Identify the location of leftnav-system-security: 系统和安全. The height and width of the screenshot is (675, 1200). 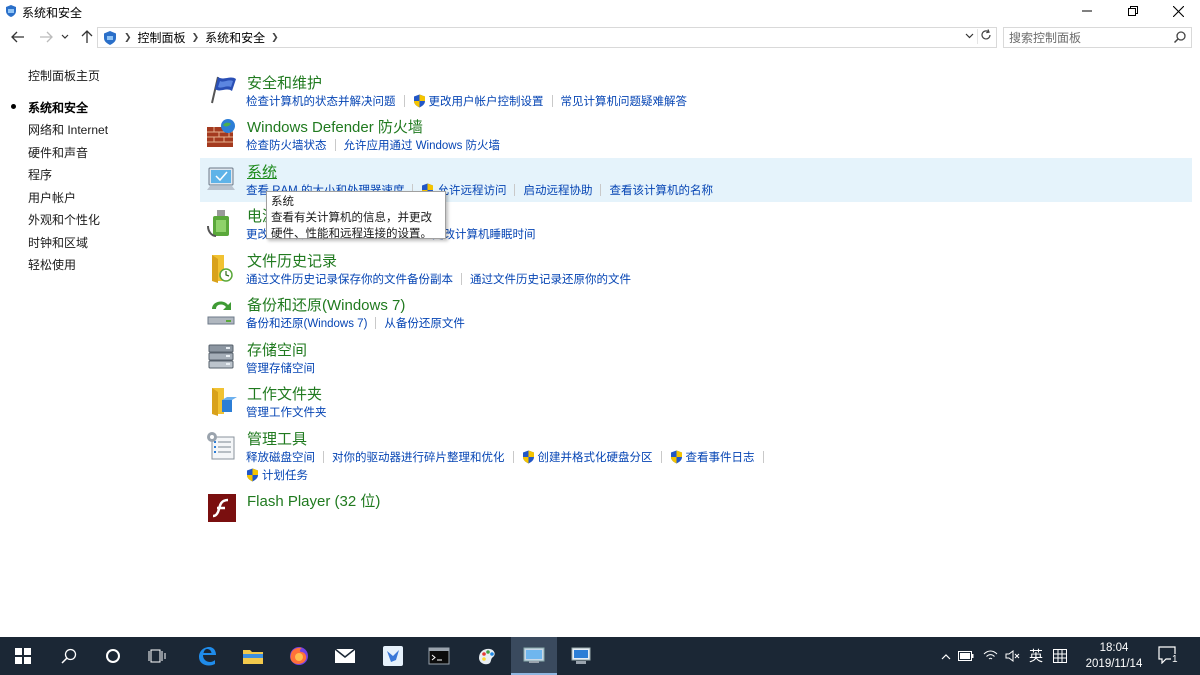
(58, 107).